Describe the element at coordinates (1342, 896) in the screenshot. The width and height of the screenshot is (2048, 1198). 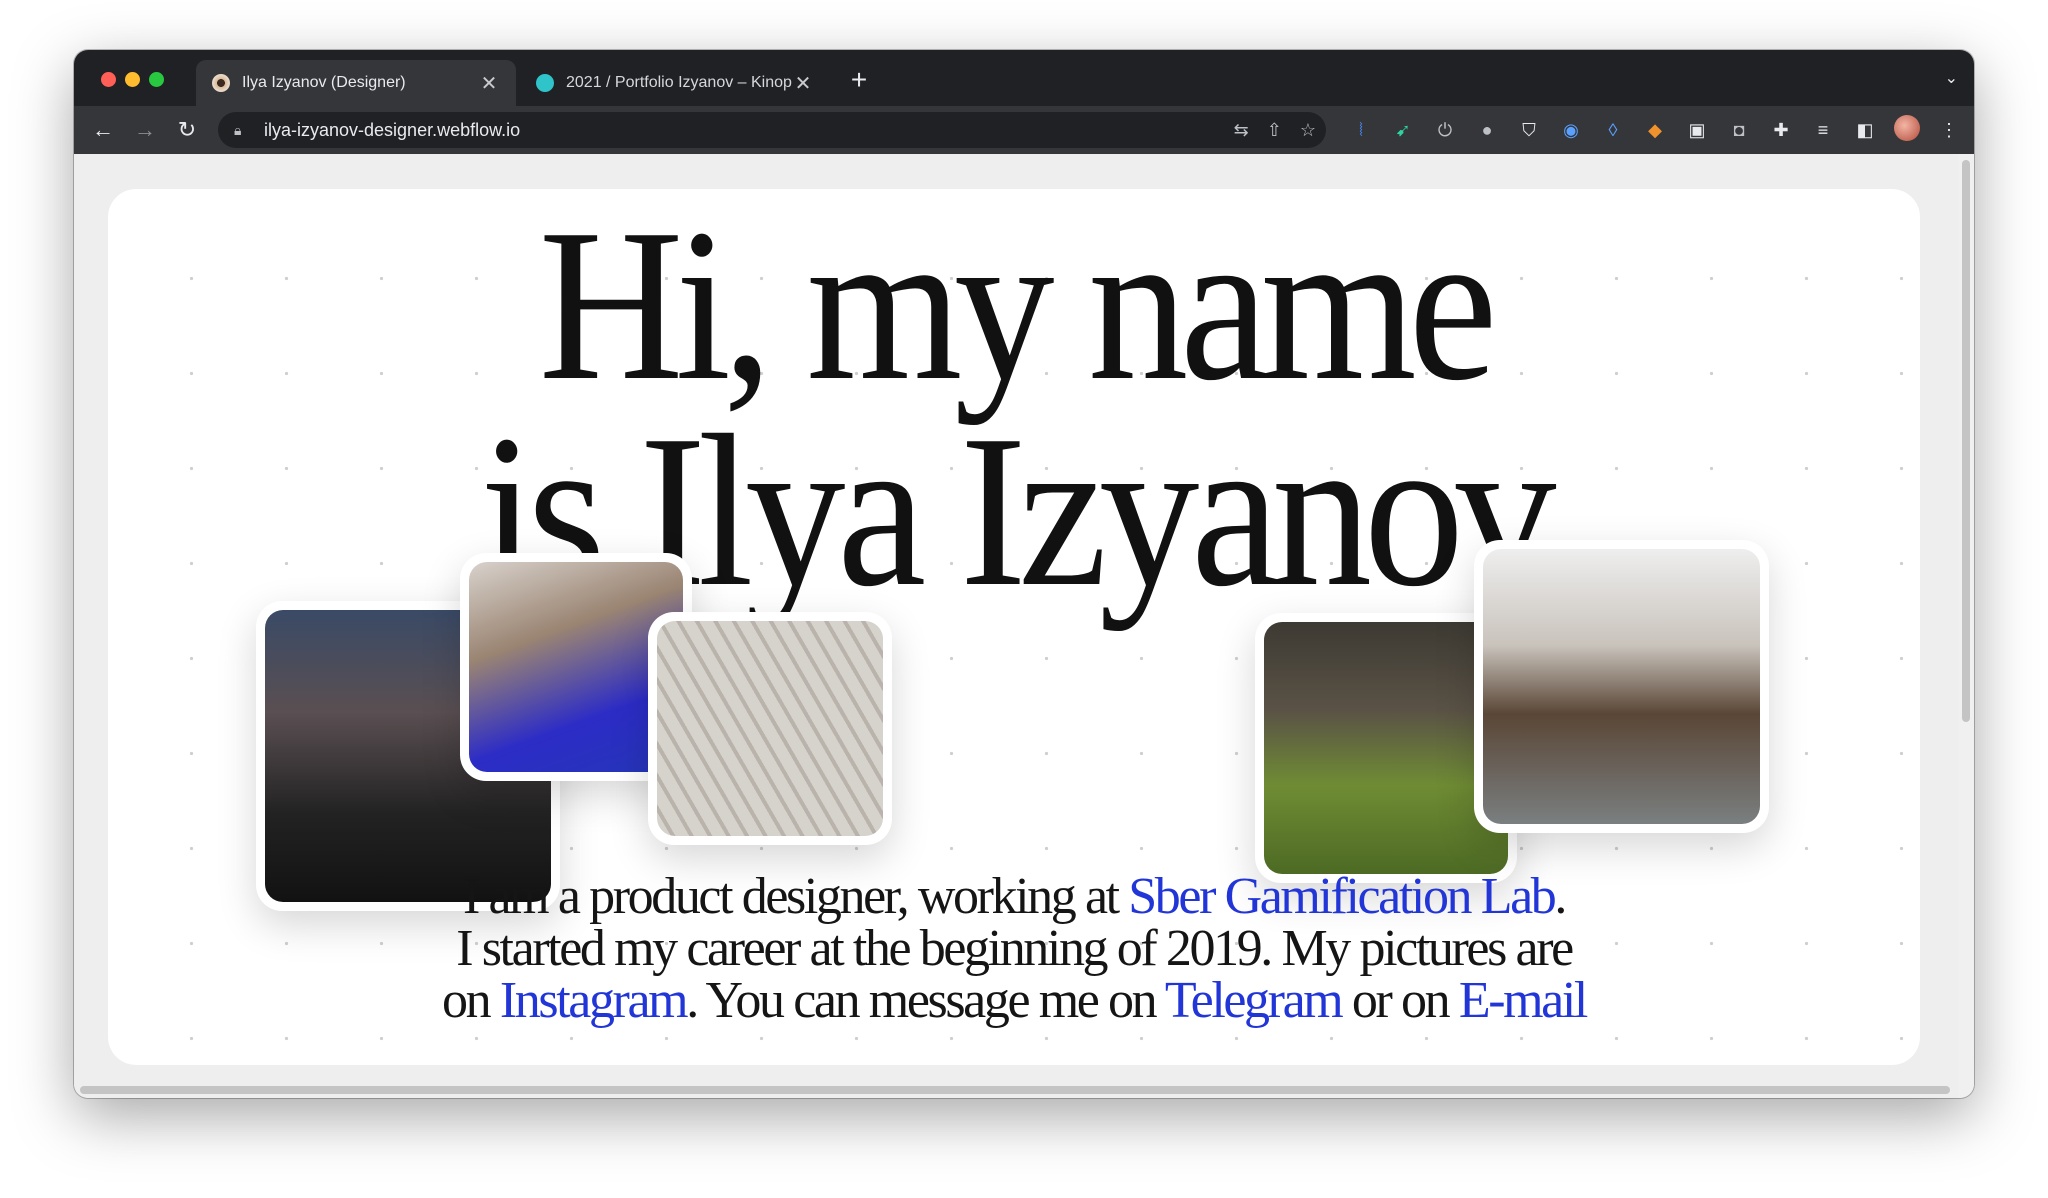
I see `sber-gamification-lab-link: Sber Gamification Lab` at that location.